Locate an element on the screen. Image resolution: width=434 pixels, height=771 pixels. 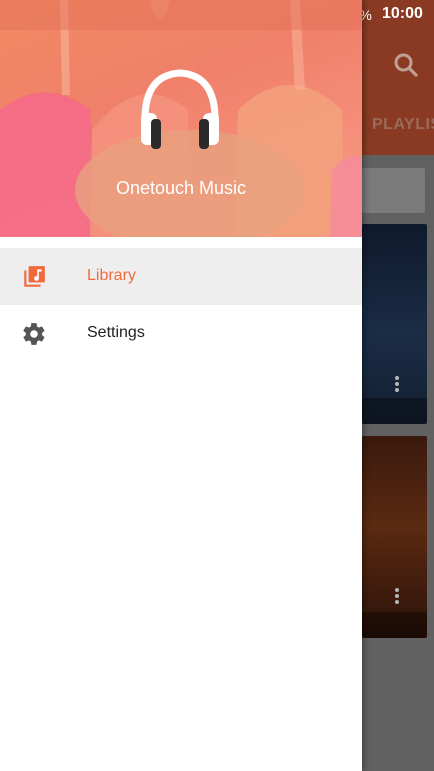
drawer-item-library: Library is located at coordinates (181, 276).